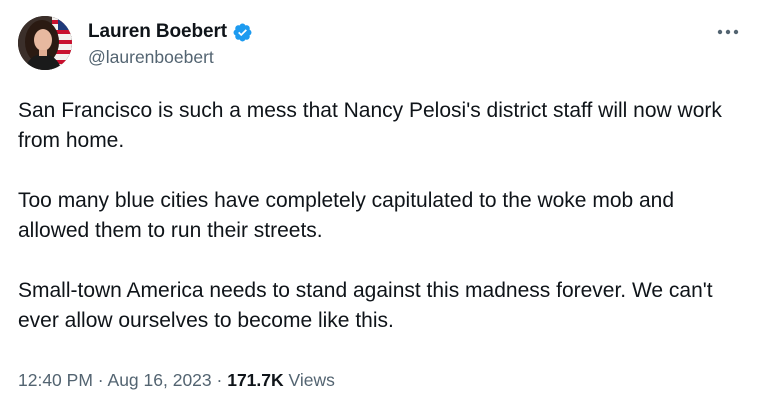 The width and height of the screenshot is (768, 407). What do you see at coordinates (157, 32) in the screenshot?
I see `display-name: Lauren Boebert` at bounding box center [157, 32].